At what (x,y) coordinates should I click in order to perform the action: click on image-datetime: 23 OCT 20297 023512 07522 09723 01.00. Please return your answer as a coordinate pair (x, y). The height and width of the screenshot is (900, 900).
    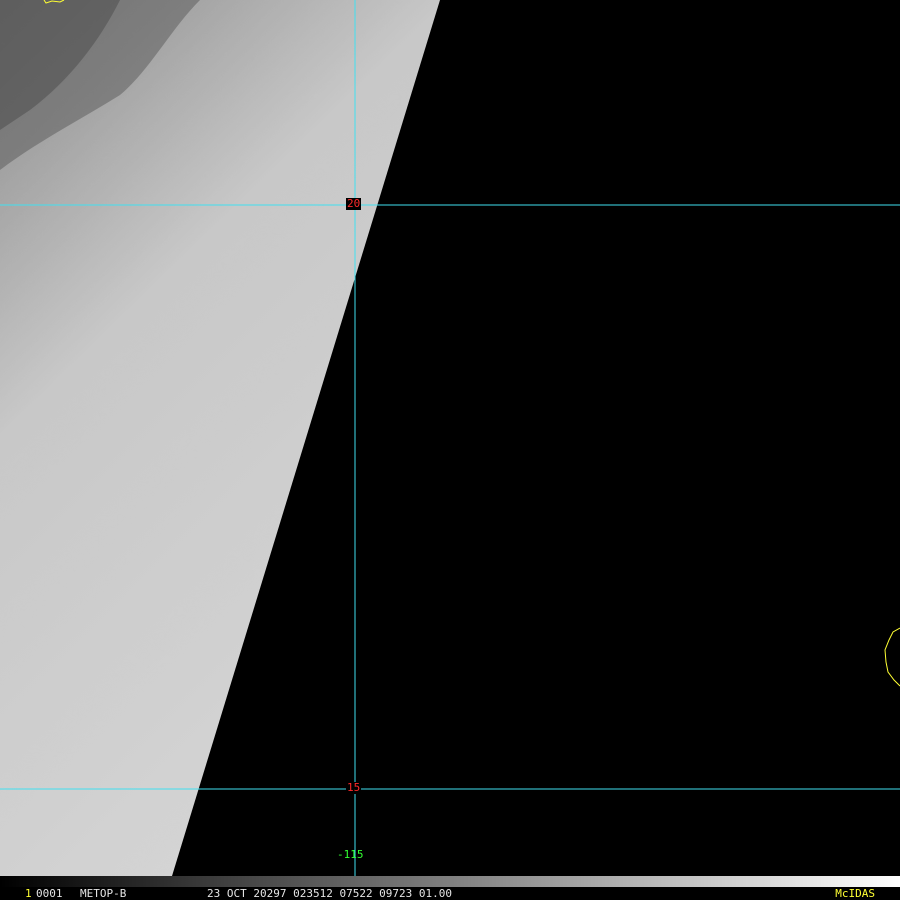
    Looking at the image, I should click on (330, 893).